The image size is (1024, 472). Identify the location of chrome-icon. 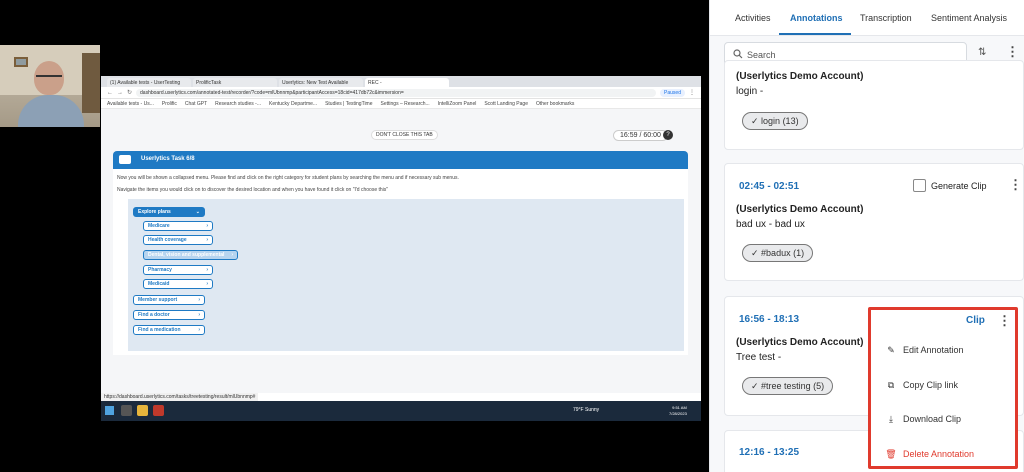
(158, 410).